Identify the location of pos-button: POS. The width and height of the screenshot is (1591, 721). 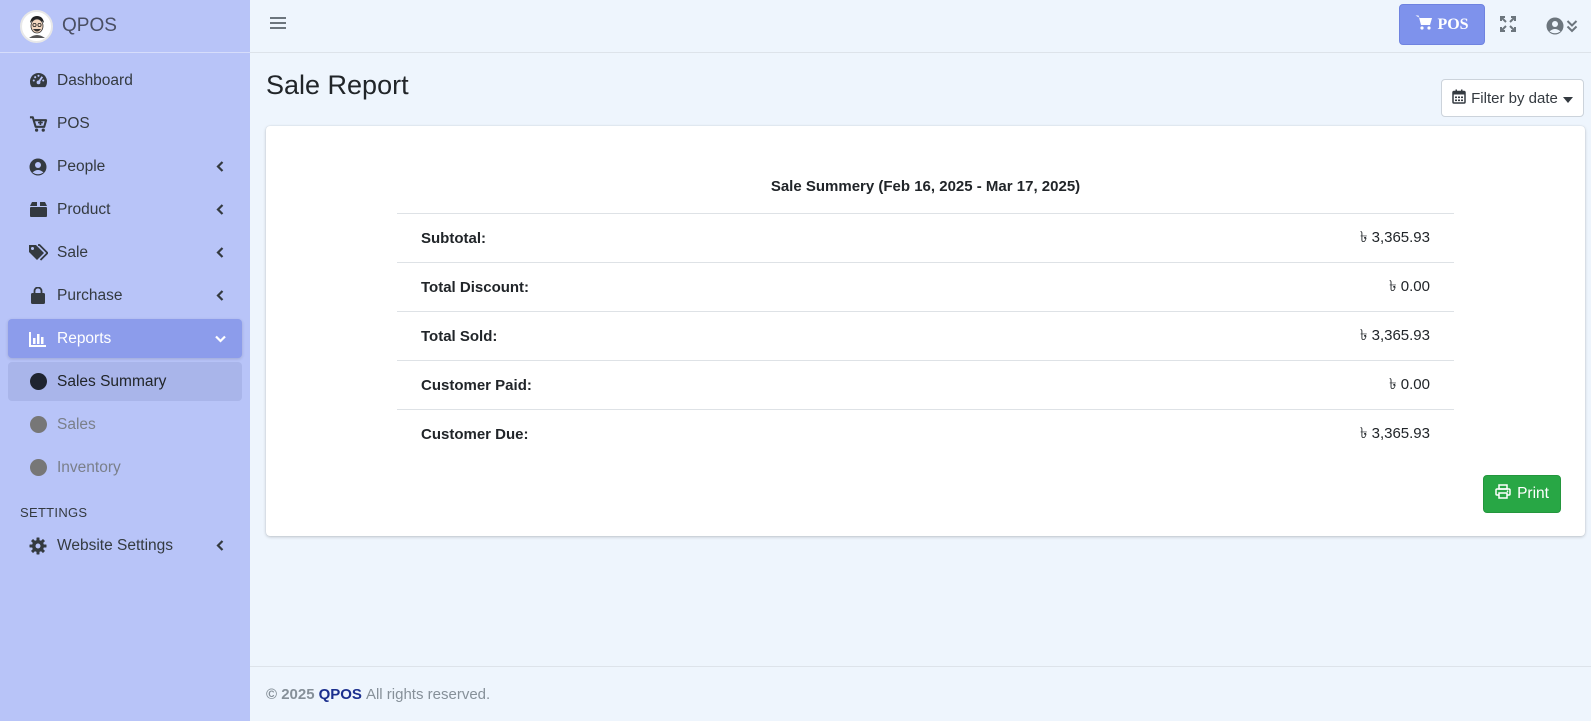
(1442, 24).